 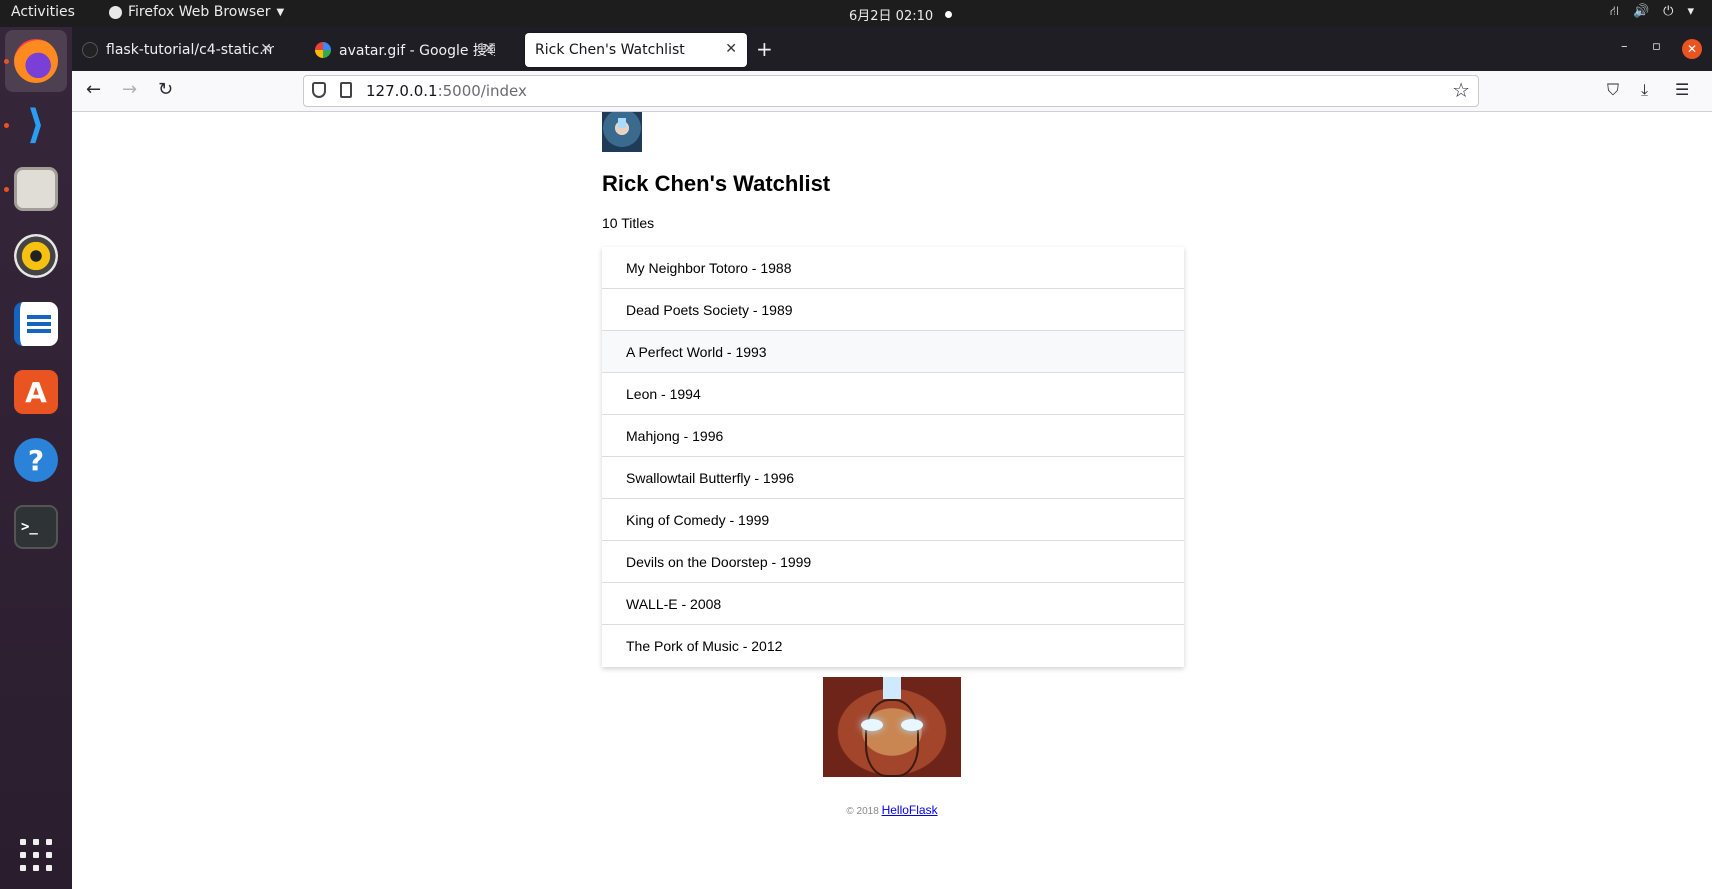 I want to click on pocket-icon: ⛉, so click(x=1613, y=90).